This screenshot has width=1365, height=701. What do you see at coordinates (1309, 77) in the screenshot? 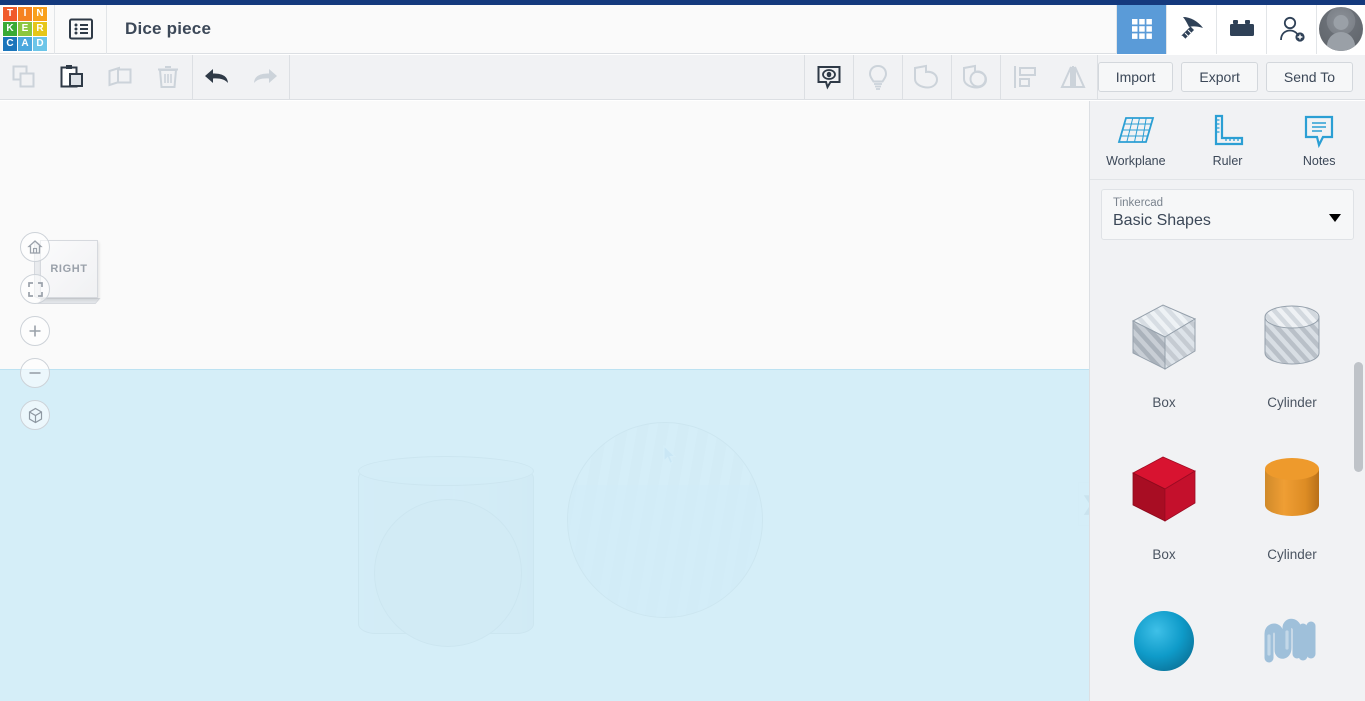
I see `send-to-button: Send To` at bounding box center [1309, 77].